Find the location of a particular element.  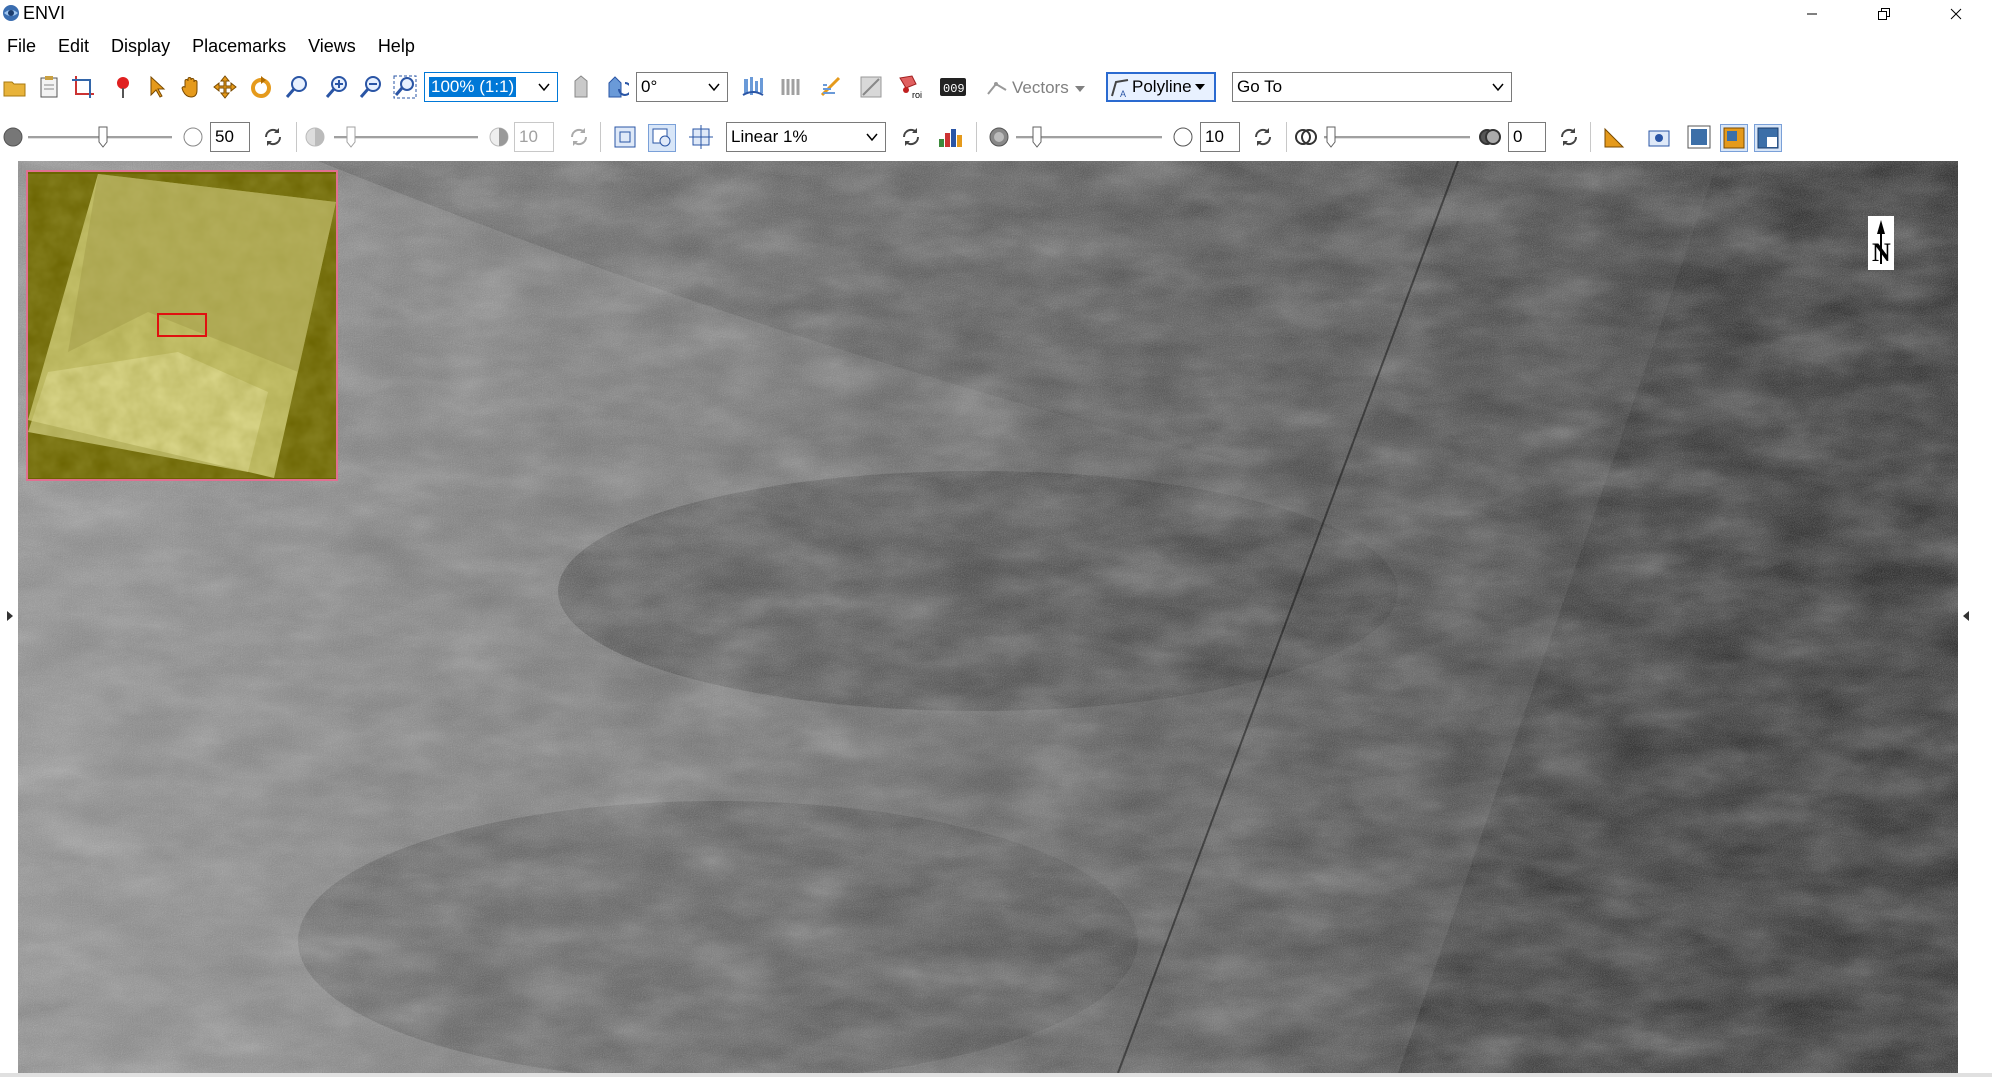

contrast-high-icon is located at coordinates (499, 137).